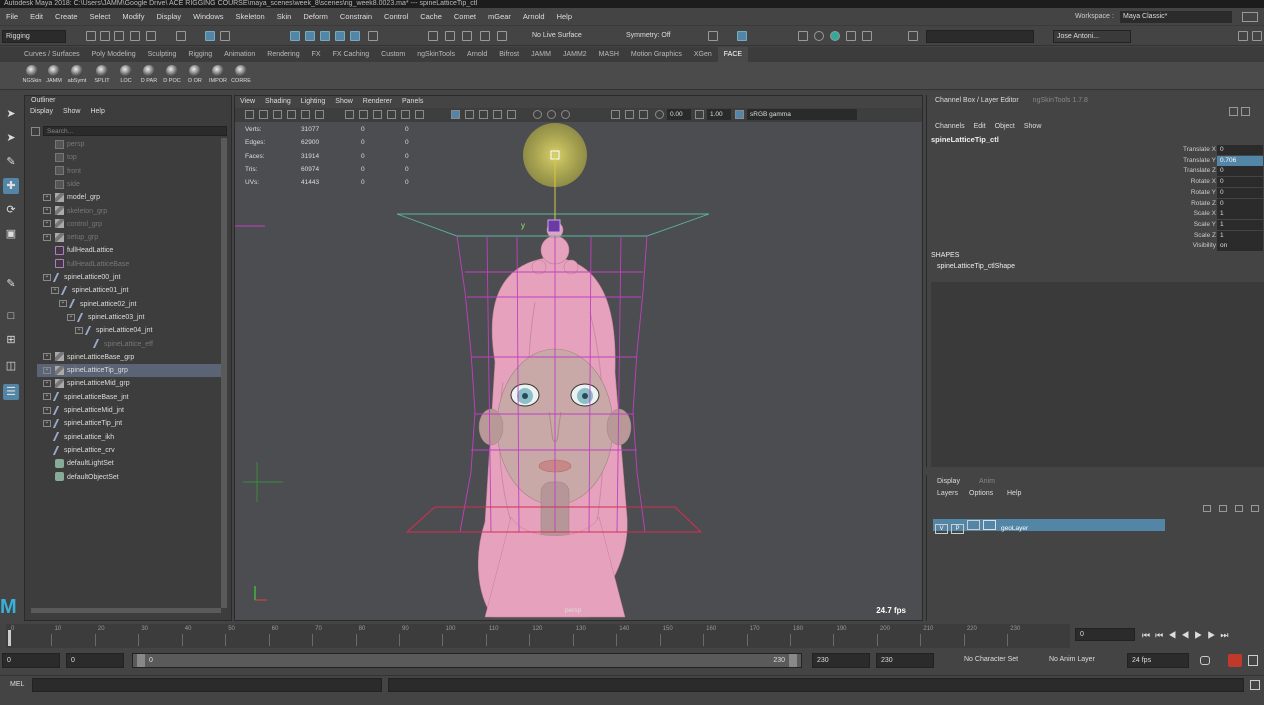 This screenshot has width=1264, height=705. What do you see at coordinates (141, 660) in the screenshot?
I see `range-start-handle` at bounding box center [141, 660].